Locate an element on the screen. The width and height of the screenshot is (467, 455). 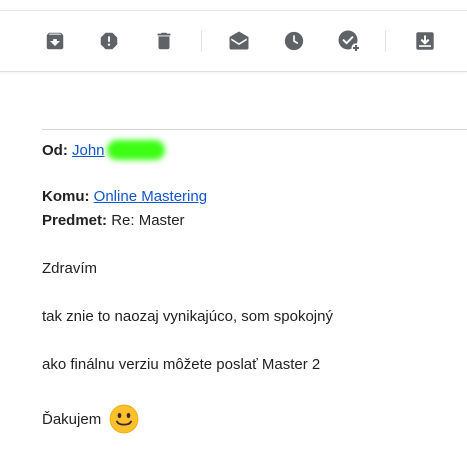
top-strip is located at coordinates (233, 5).